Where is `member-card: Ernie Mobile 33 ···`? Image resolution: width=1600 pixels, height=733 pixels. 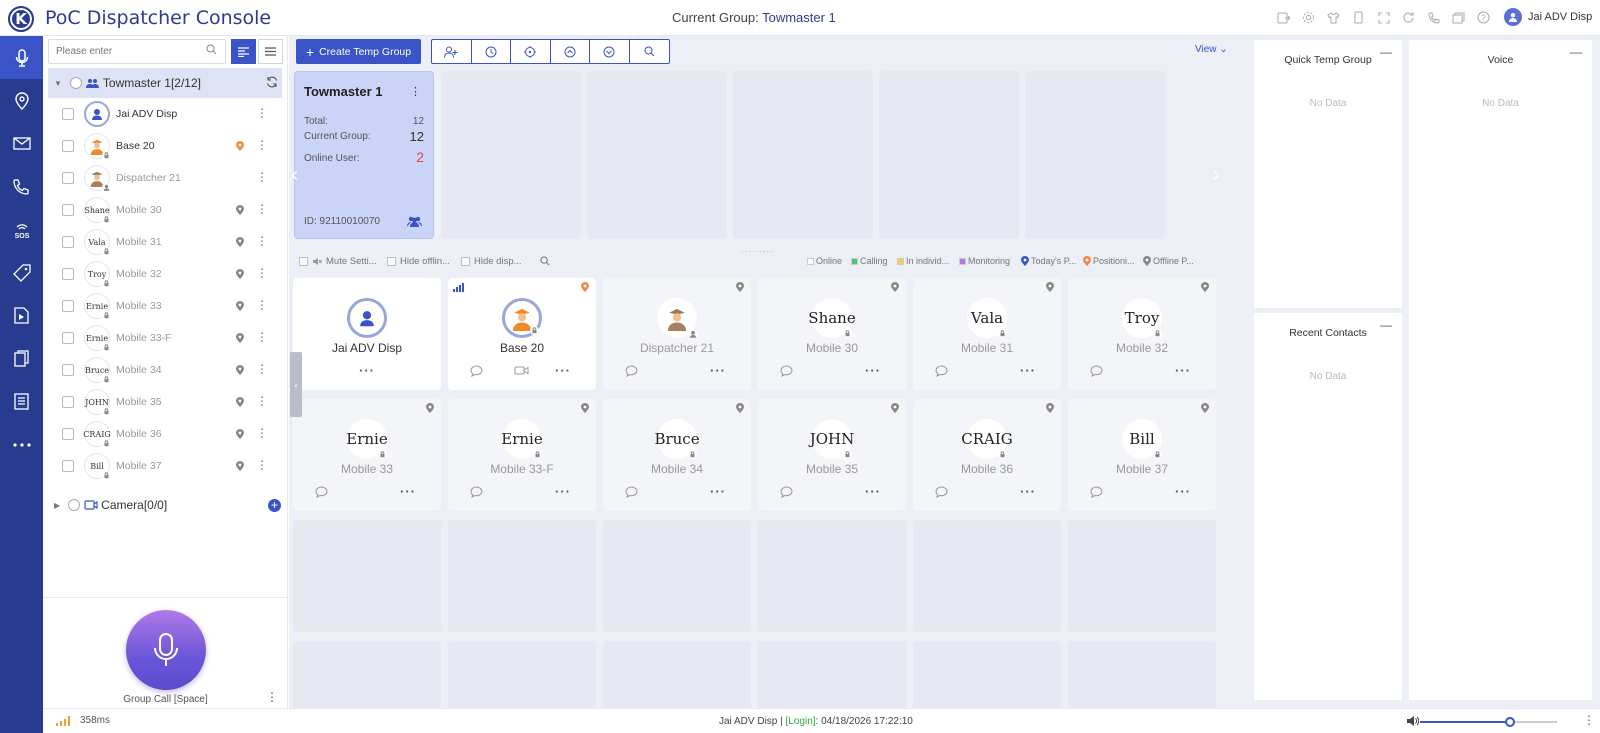
member-card: Ernie Mobile 33 ··· is located at coordinates (367, 455).